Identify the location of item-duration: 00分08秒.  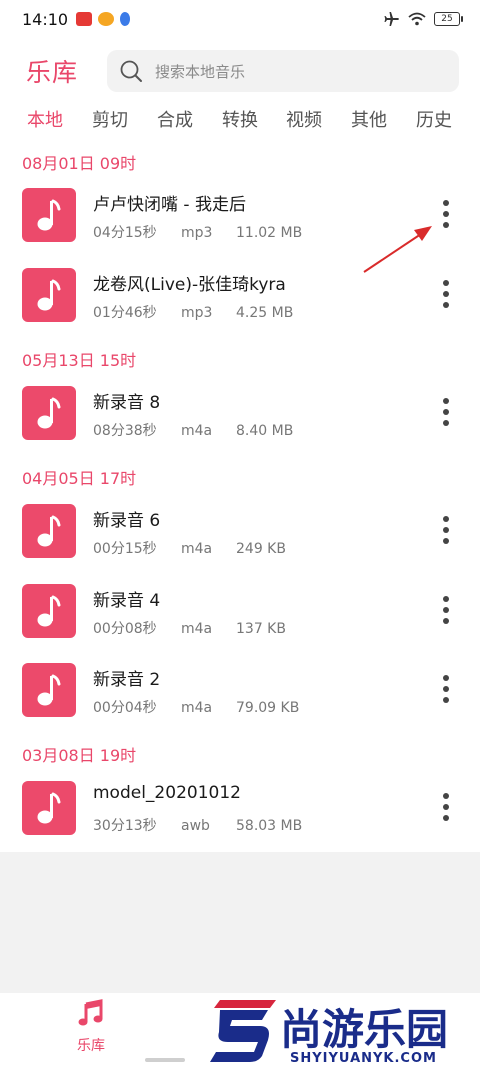
(125, 629).